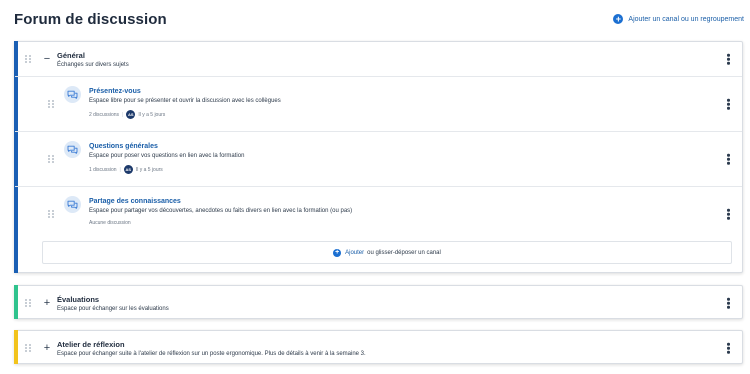 The image size is (750, 374). I want to click on group-title: Évaluations, so click(78, 299).